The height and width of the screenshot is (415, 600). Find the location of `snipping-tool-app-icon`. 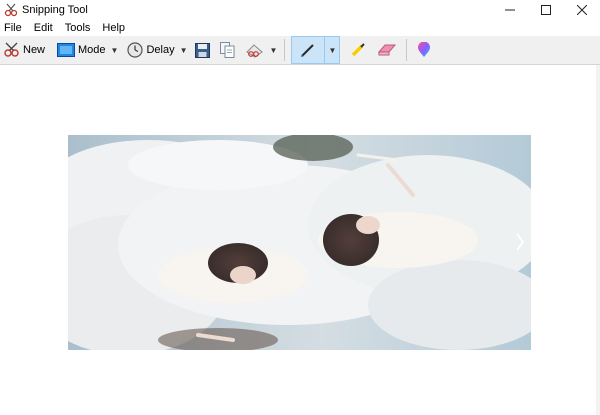

snipping-tool-app-icon is located at coordinates (11, 10).